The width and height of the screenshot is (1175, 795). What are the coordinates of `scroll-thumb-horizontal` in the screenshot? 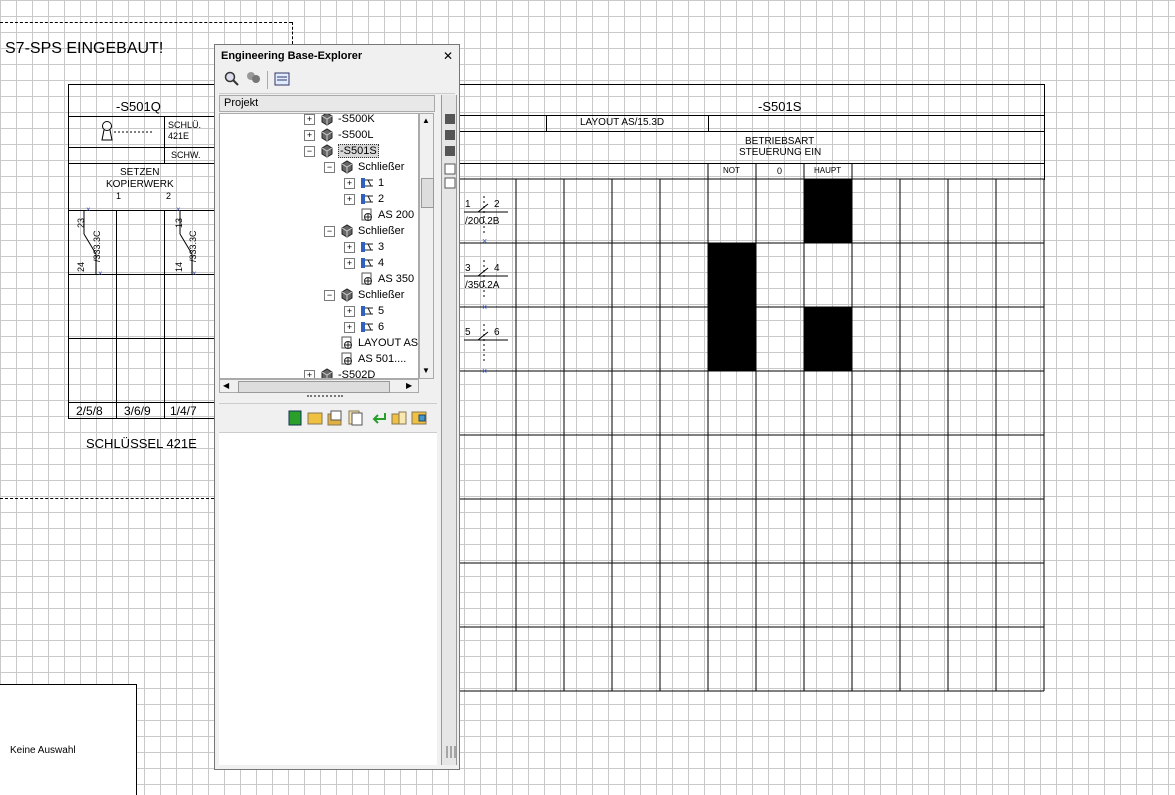 It's located at (314, 387).